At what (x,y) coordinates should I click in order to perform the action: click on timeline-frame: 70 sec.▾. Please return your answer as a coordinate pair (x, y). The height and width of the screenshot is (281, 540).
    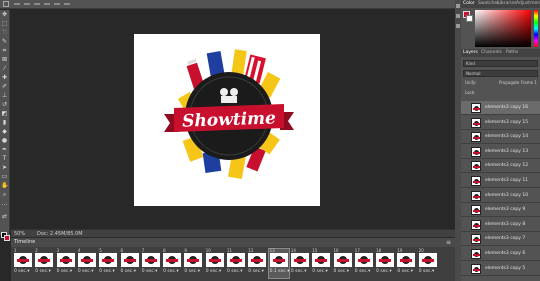
    Looking at the image, I should click on (151, 263).